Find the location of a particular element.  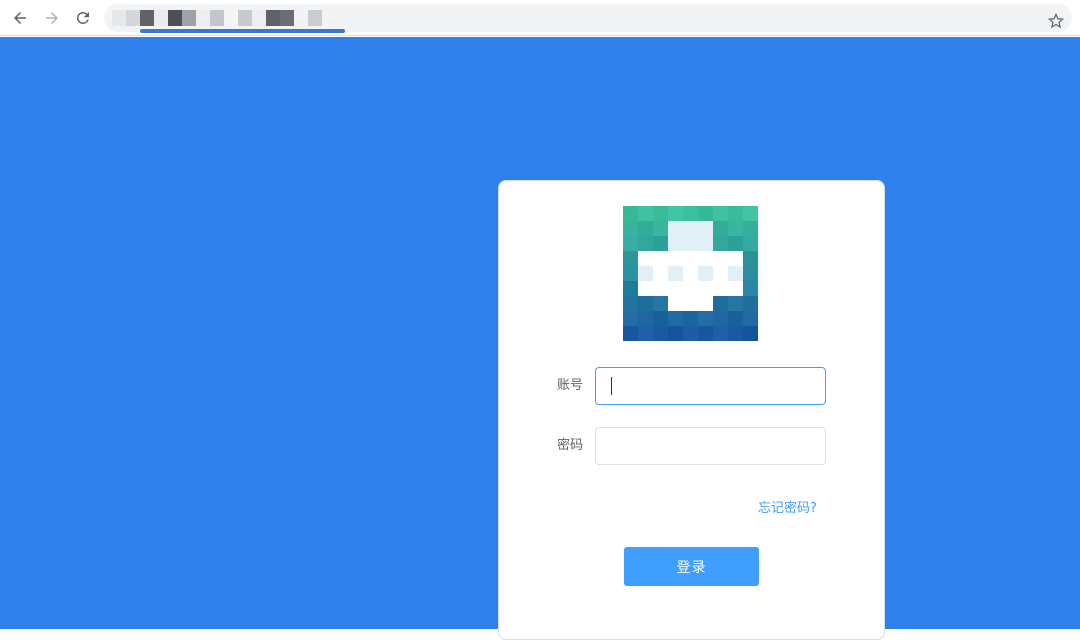

pixelated-logo is located at coordinates (690, 273).